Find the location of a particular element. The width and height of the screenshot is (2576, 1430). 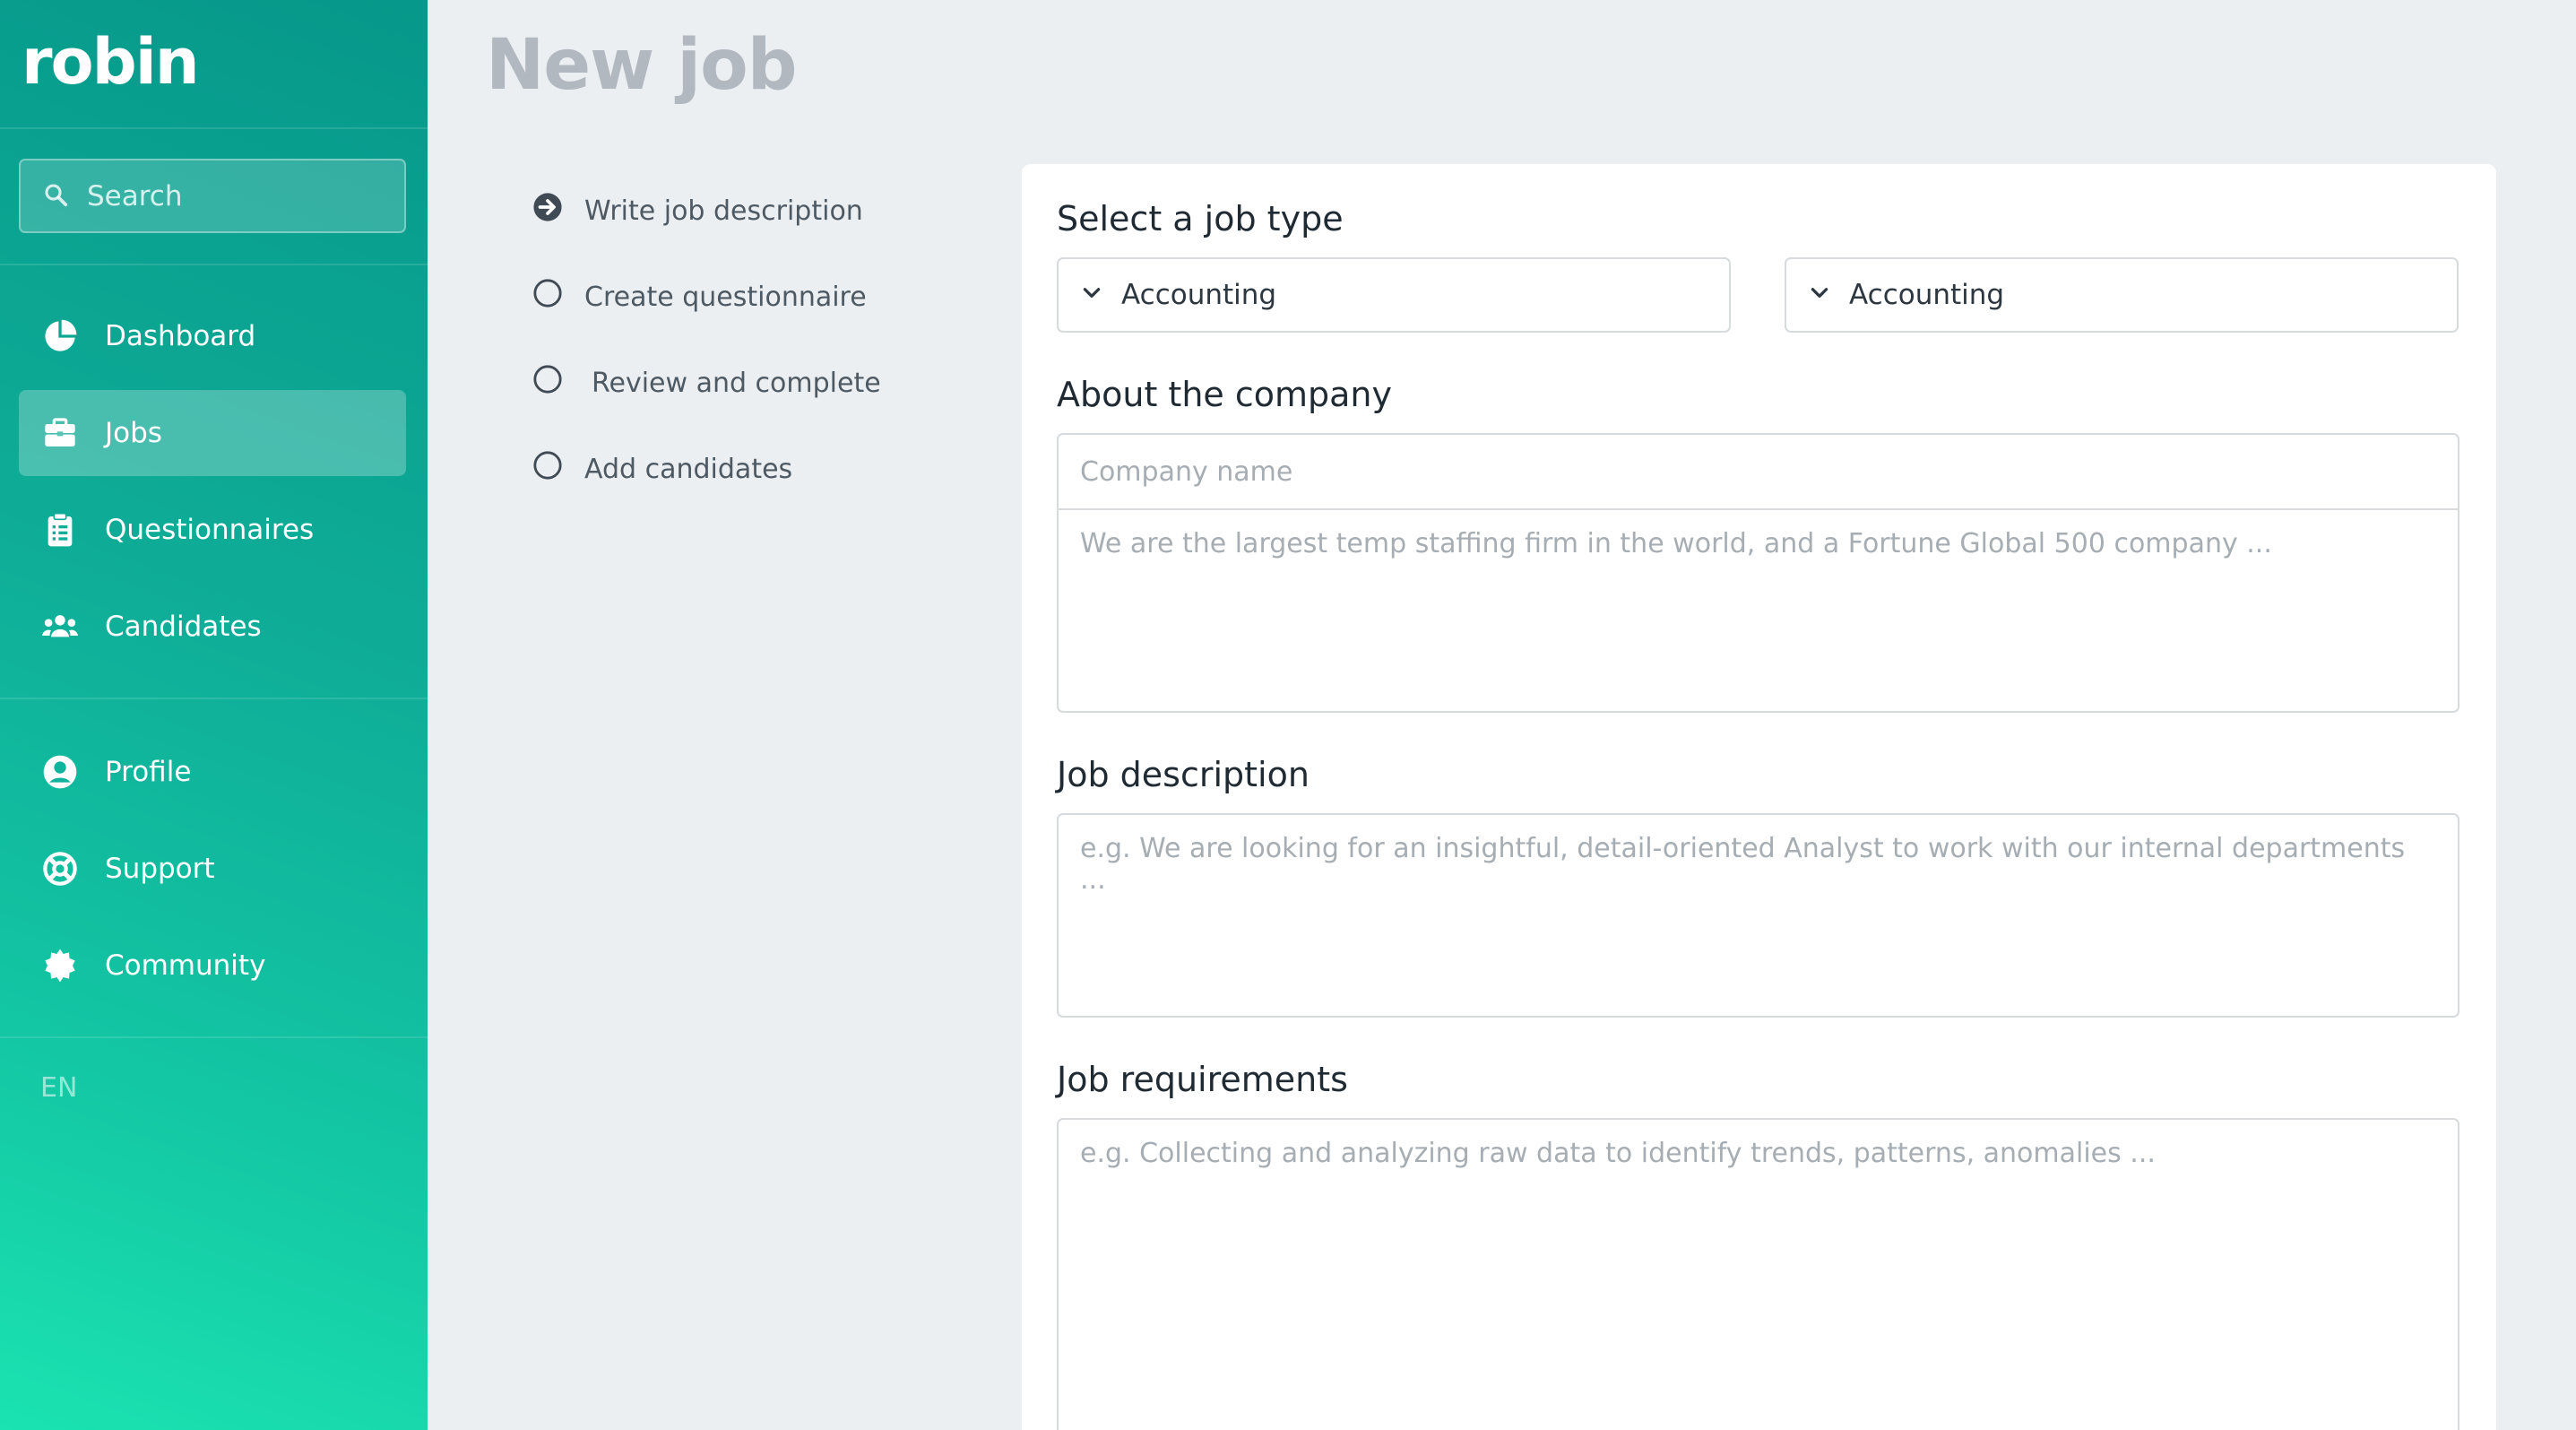

step-label: Add candidates is located at coordinates (688, 469).